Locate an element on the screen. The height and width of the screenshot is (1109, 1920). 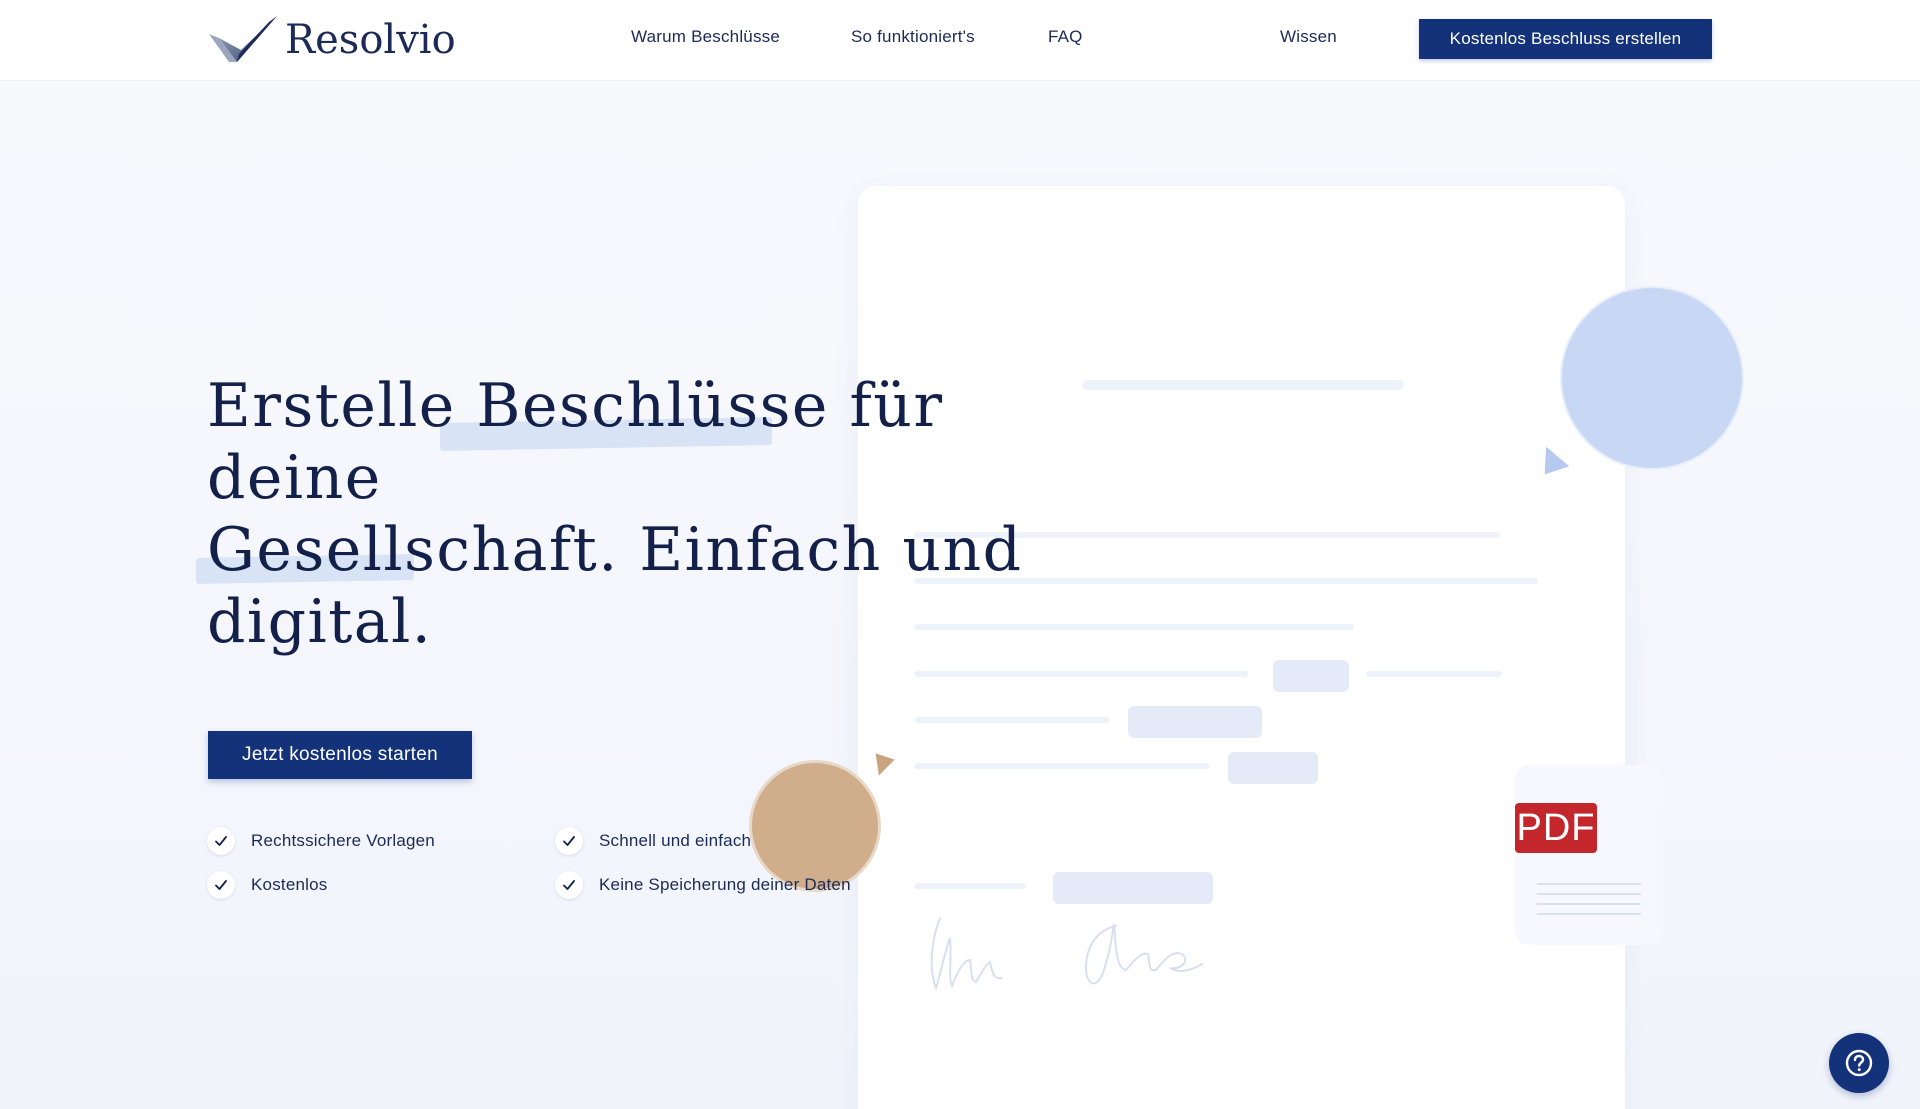
feature-label: Kostenlos is located at coordinates (289, 884).